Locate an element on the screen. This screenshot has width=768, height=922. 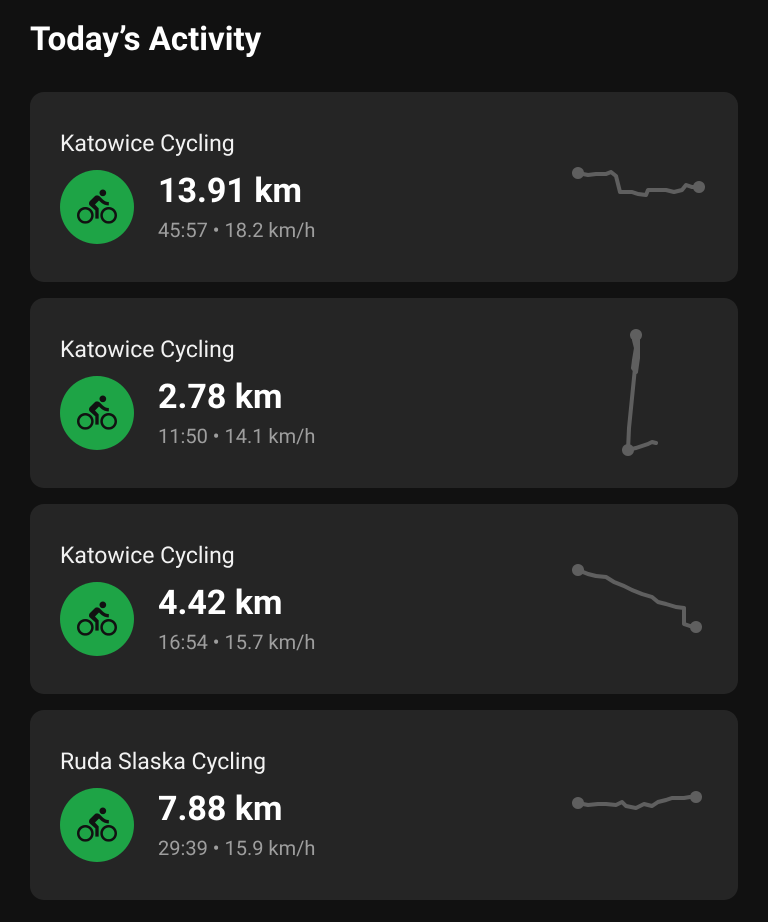
activity-stats: 11:50 • 14.1 km/h is located at coordinates (237, 436).